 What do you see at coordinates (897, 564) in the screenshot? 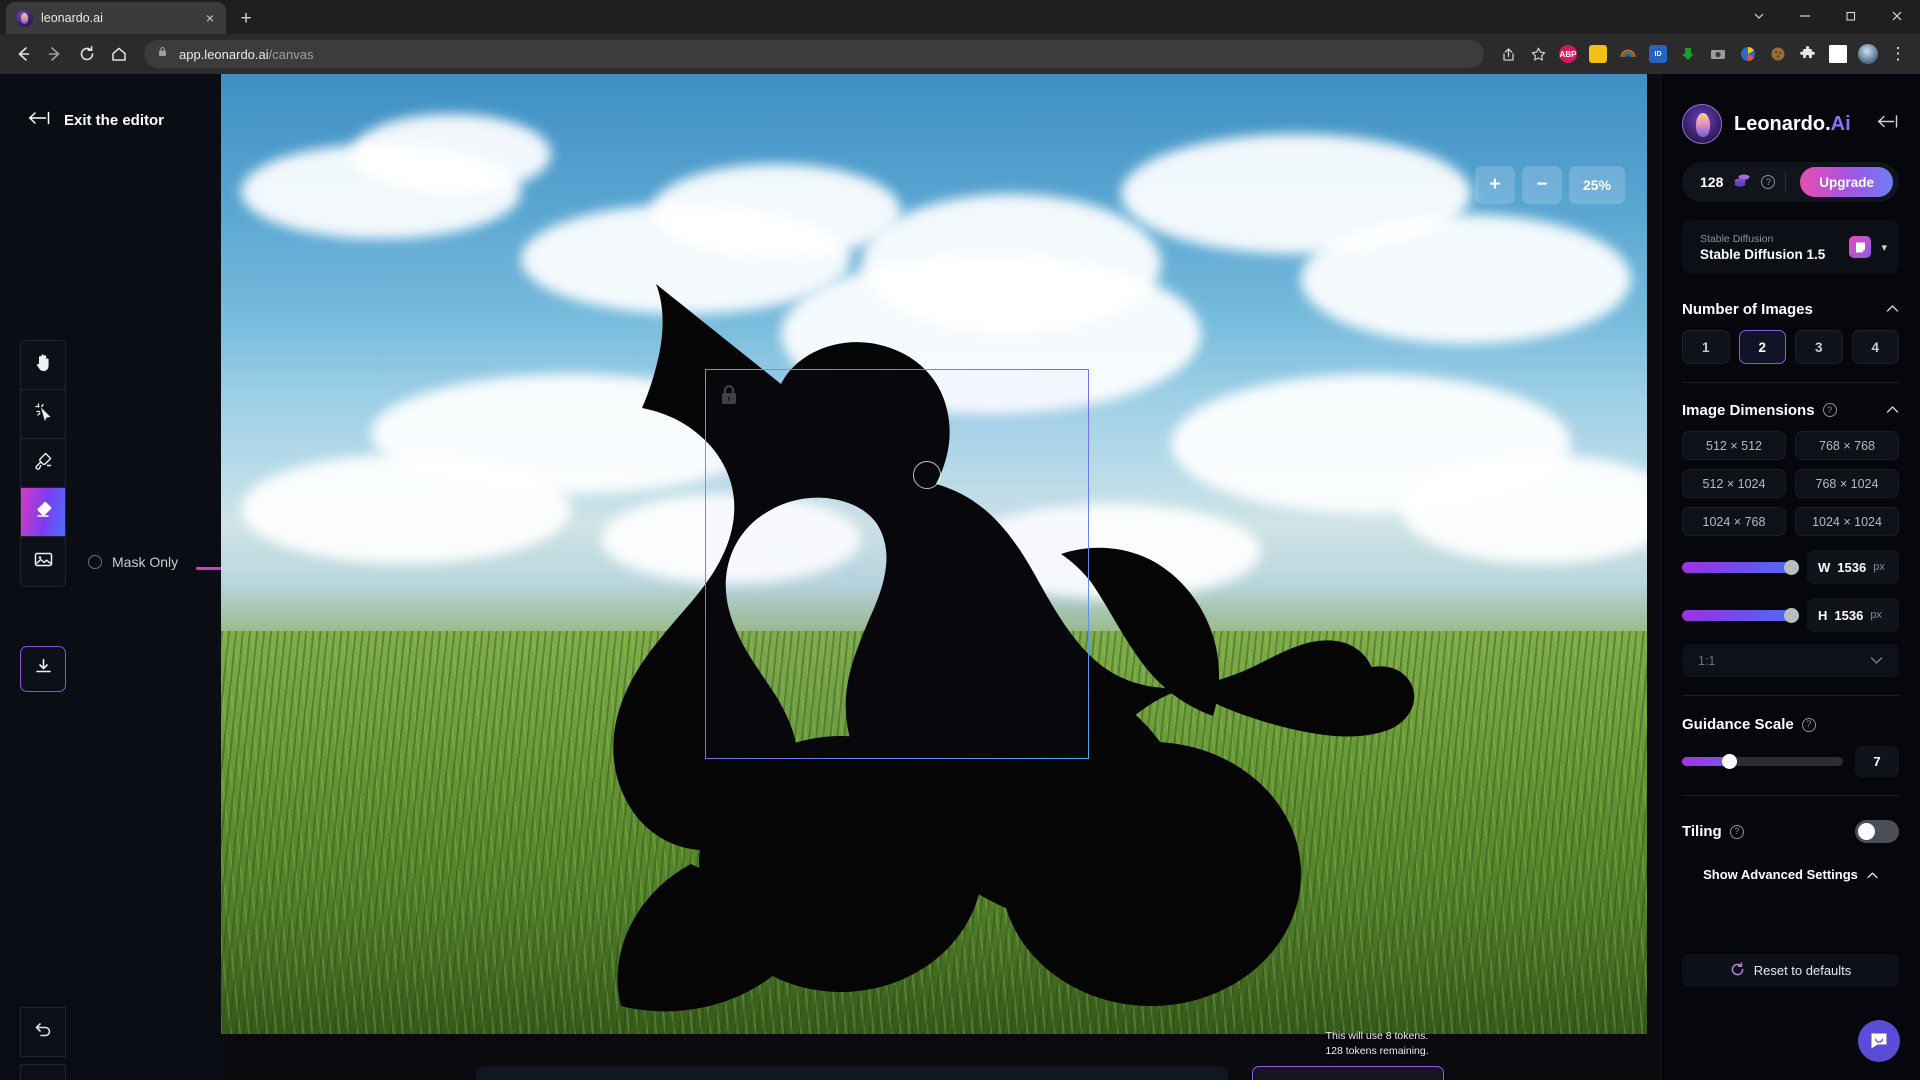
I see `mask-selection-box` at bounding box center [897, 564].